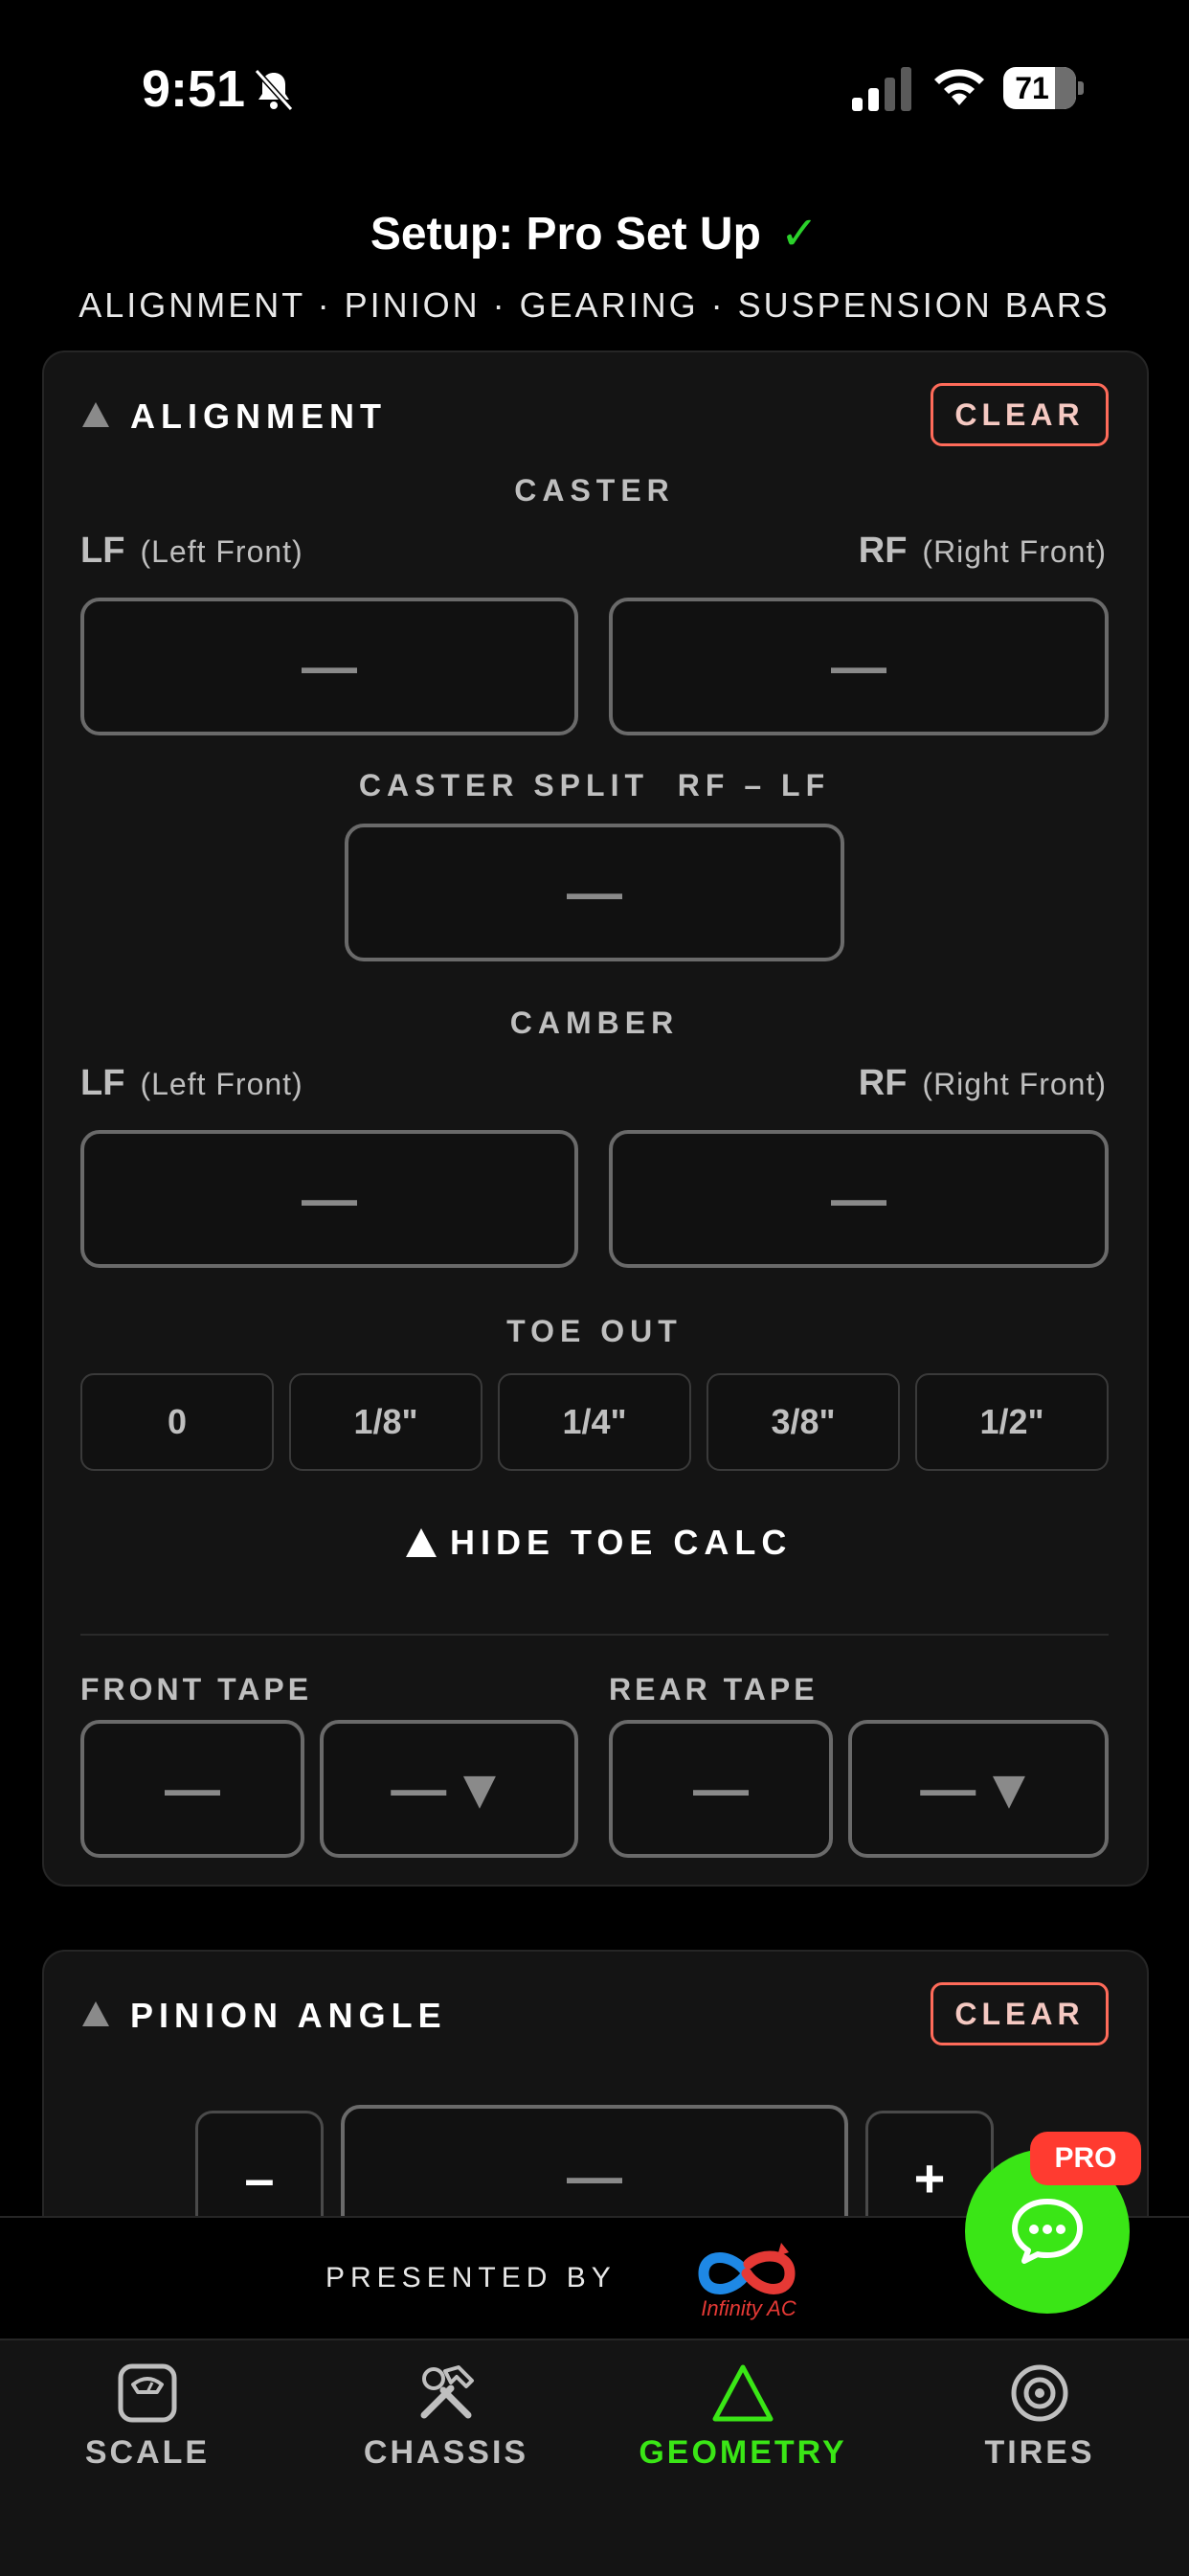 The height and width of the screenshot is (2576, 1189). Describe the element at coordinates (594, 1635) in the screenshot. I see `divider` at that location.